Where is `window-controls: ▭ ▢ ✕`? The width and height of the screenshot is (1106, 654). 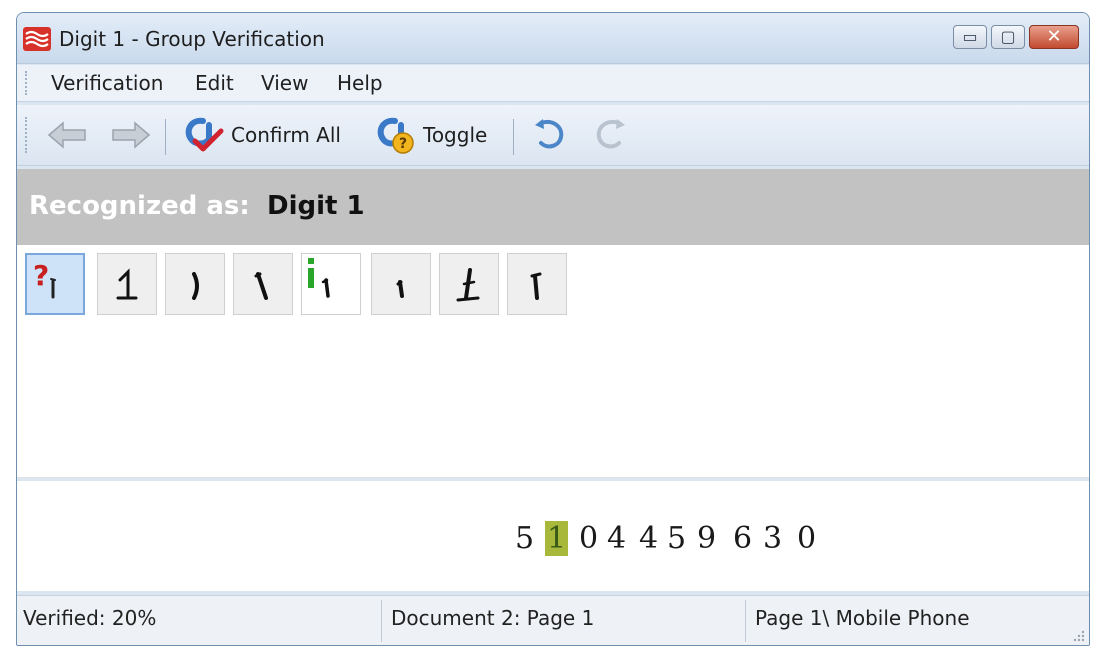 window-controls: ▭ ▢ ✕ is located at coordinates (1016, 38).